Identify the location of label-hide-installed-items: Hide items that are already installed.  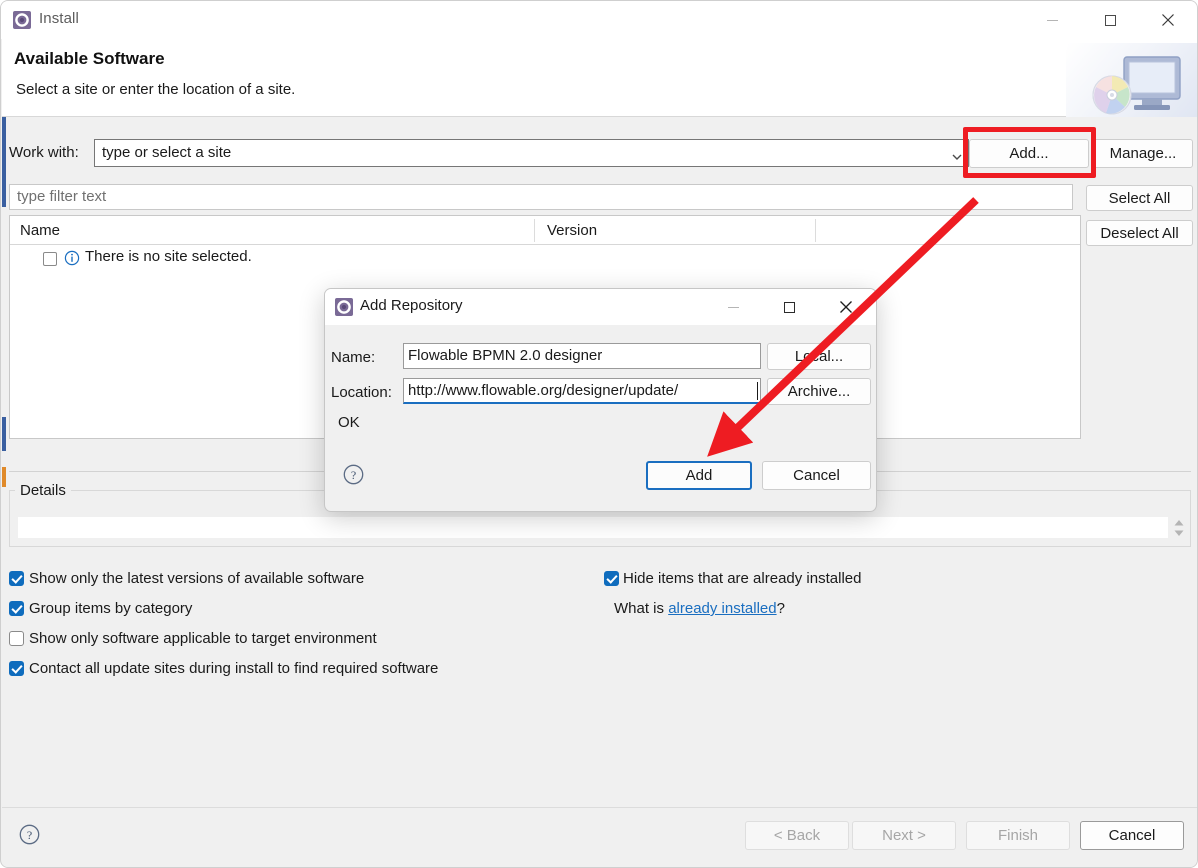
(742, 578).